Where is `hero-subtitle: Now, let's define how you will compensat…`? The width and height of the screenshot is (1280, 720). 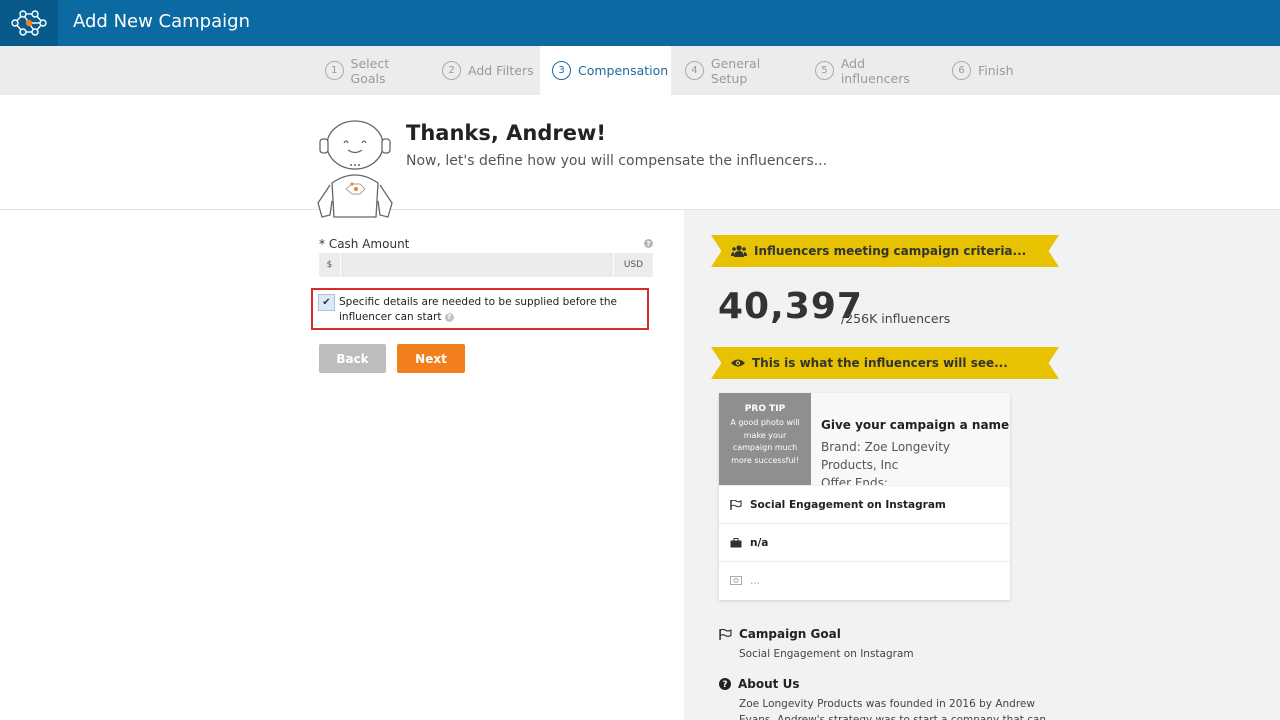 hero-subtitle: Now, let's define how you will compensat… is located at coordinates (617, 161).